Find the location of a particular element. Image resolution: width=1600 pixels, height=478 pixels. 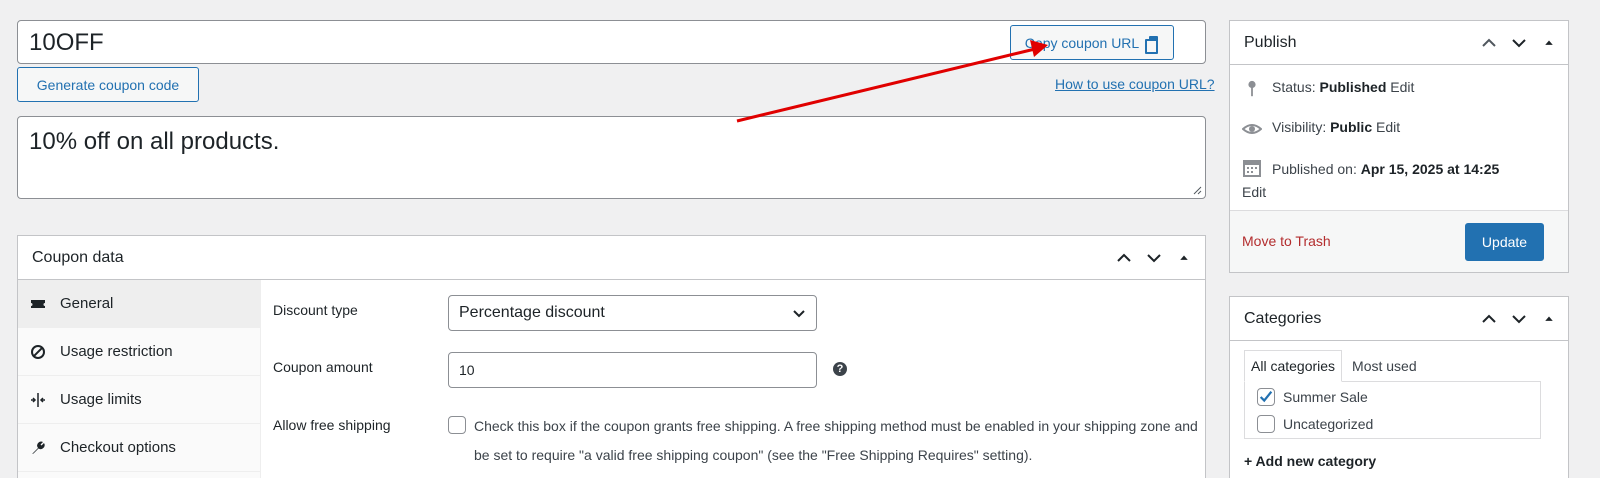

update-button: Update is located at coordinates (1504, 242).